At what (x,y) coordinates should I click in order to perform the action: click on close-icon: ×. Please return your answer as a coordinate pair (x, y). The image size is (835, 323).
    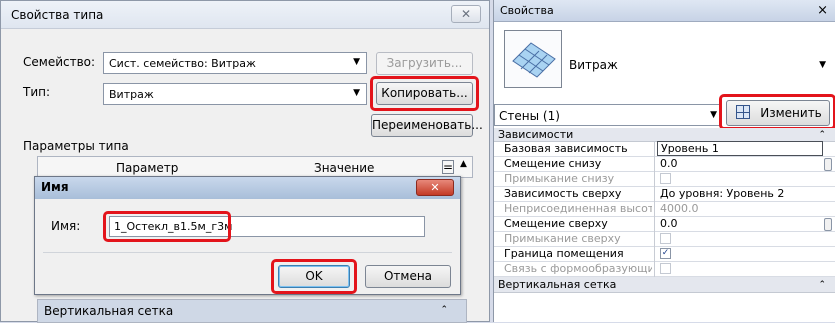
    Looking at the image, I should click on (822, 10).